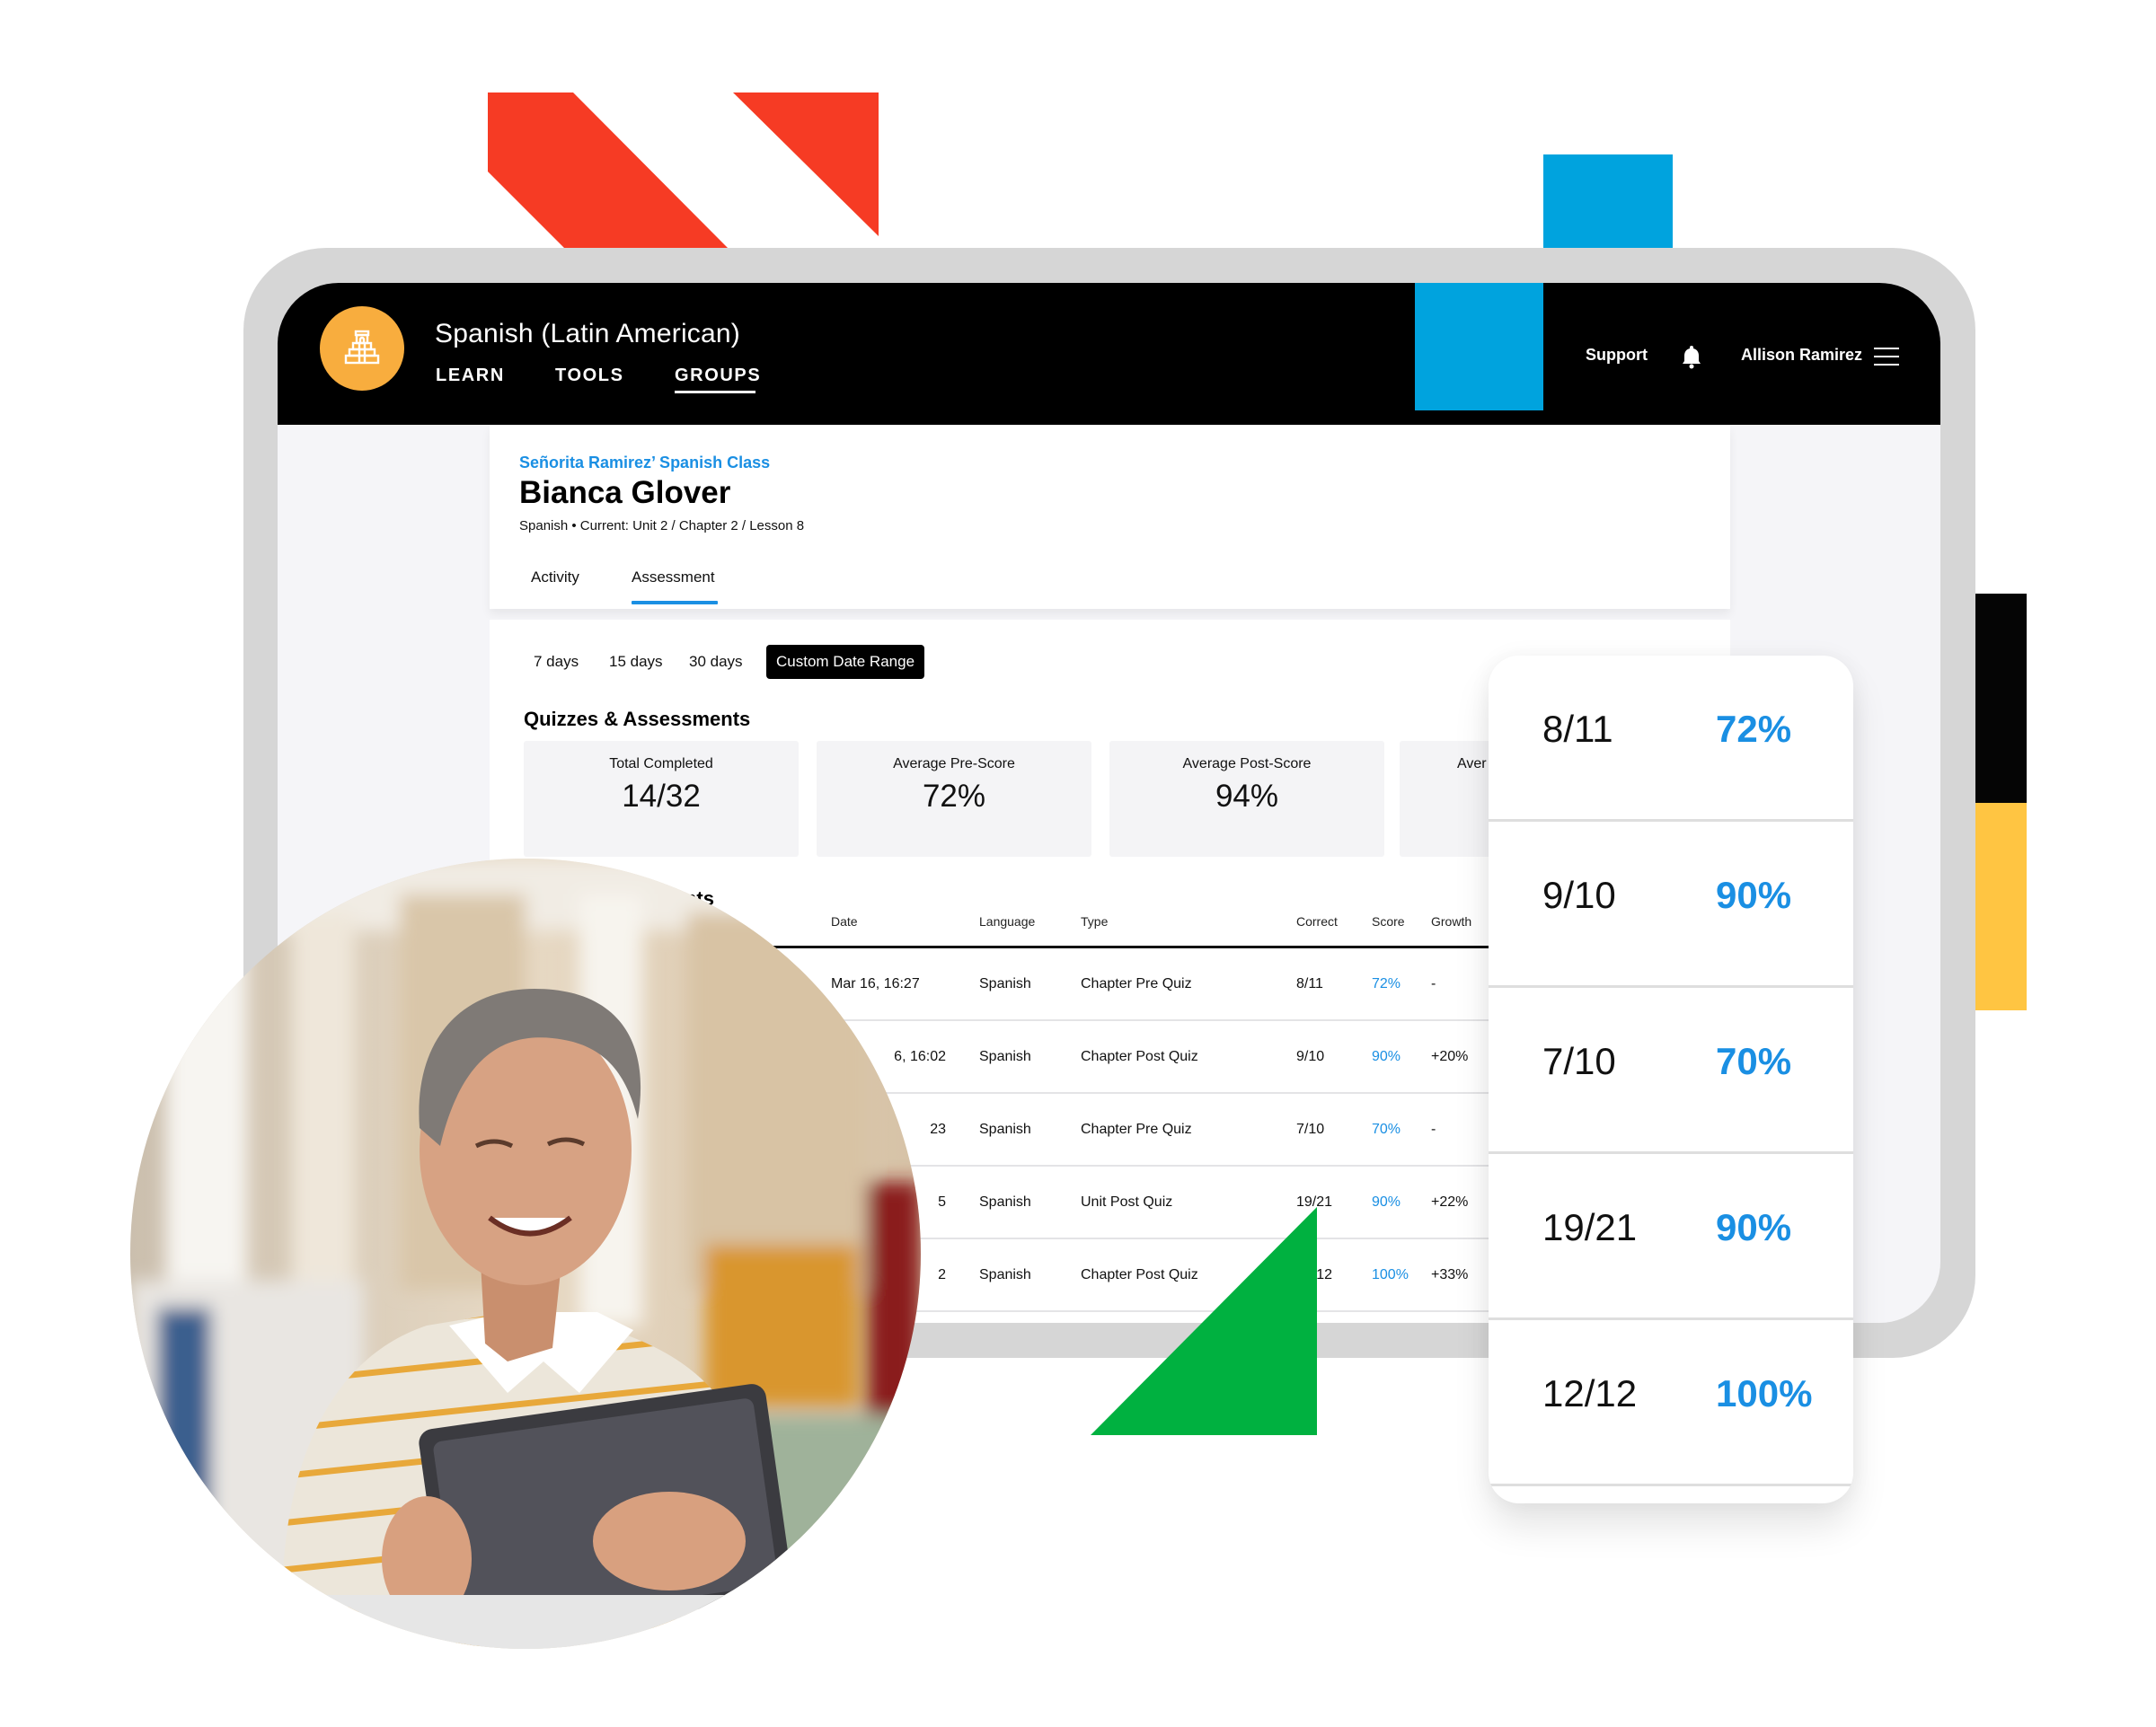 The width and height of the screenshot is (2156, 1727). Describe the element at coordinates (1590, 1227) in the screenshot. I see `score-card-correct: 19/21` at that location.